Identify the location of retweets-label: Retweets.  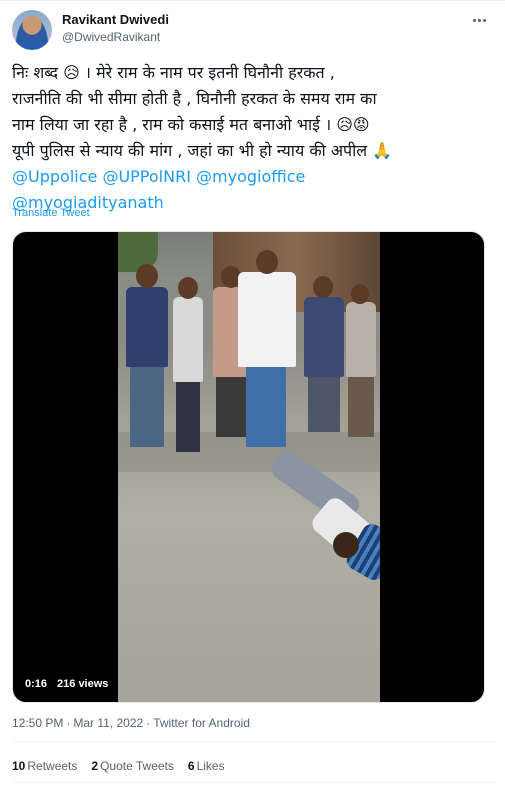
(52, 766).